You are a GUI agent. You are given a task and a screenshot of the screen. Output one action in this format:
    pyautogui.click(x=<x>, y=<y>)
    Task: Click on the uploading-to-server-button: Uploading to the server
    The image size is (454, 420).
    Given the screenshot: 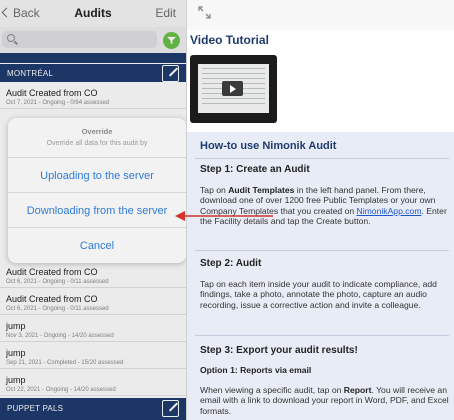 What is the action you would take?
    pyautogui.click(x=97, y=176)
    